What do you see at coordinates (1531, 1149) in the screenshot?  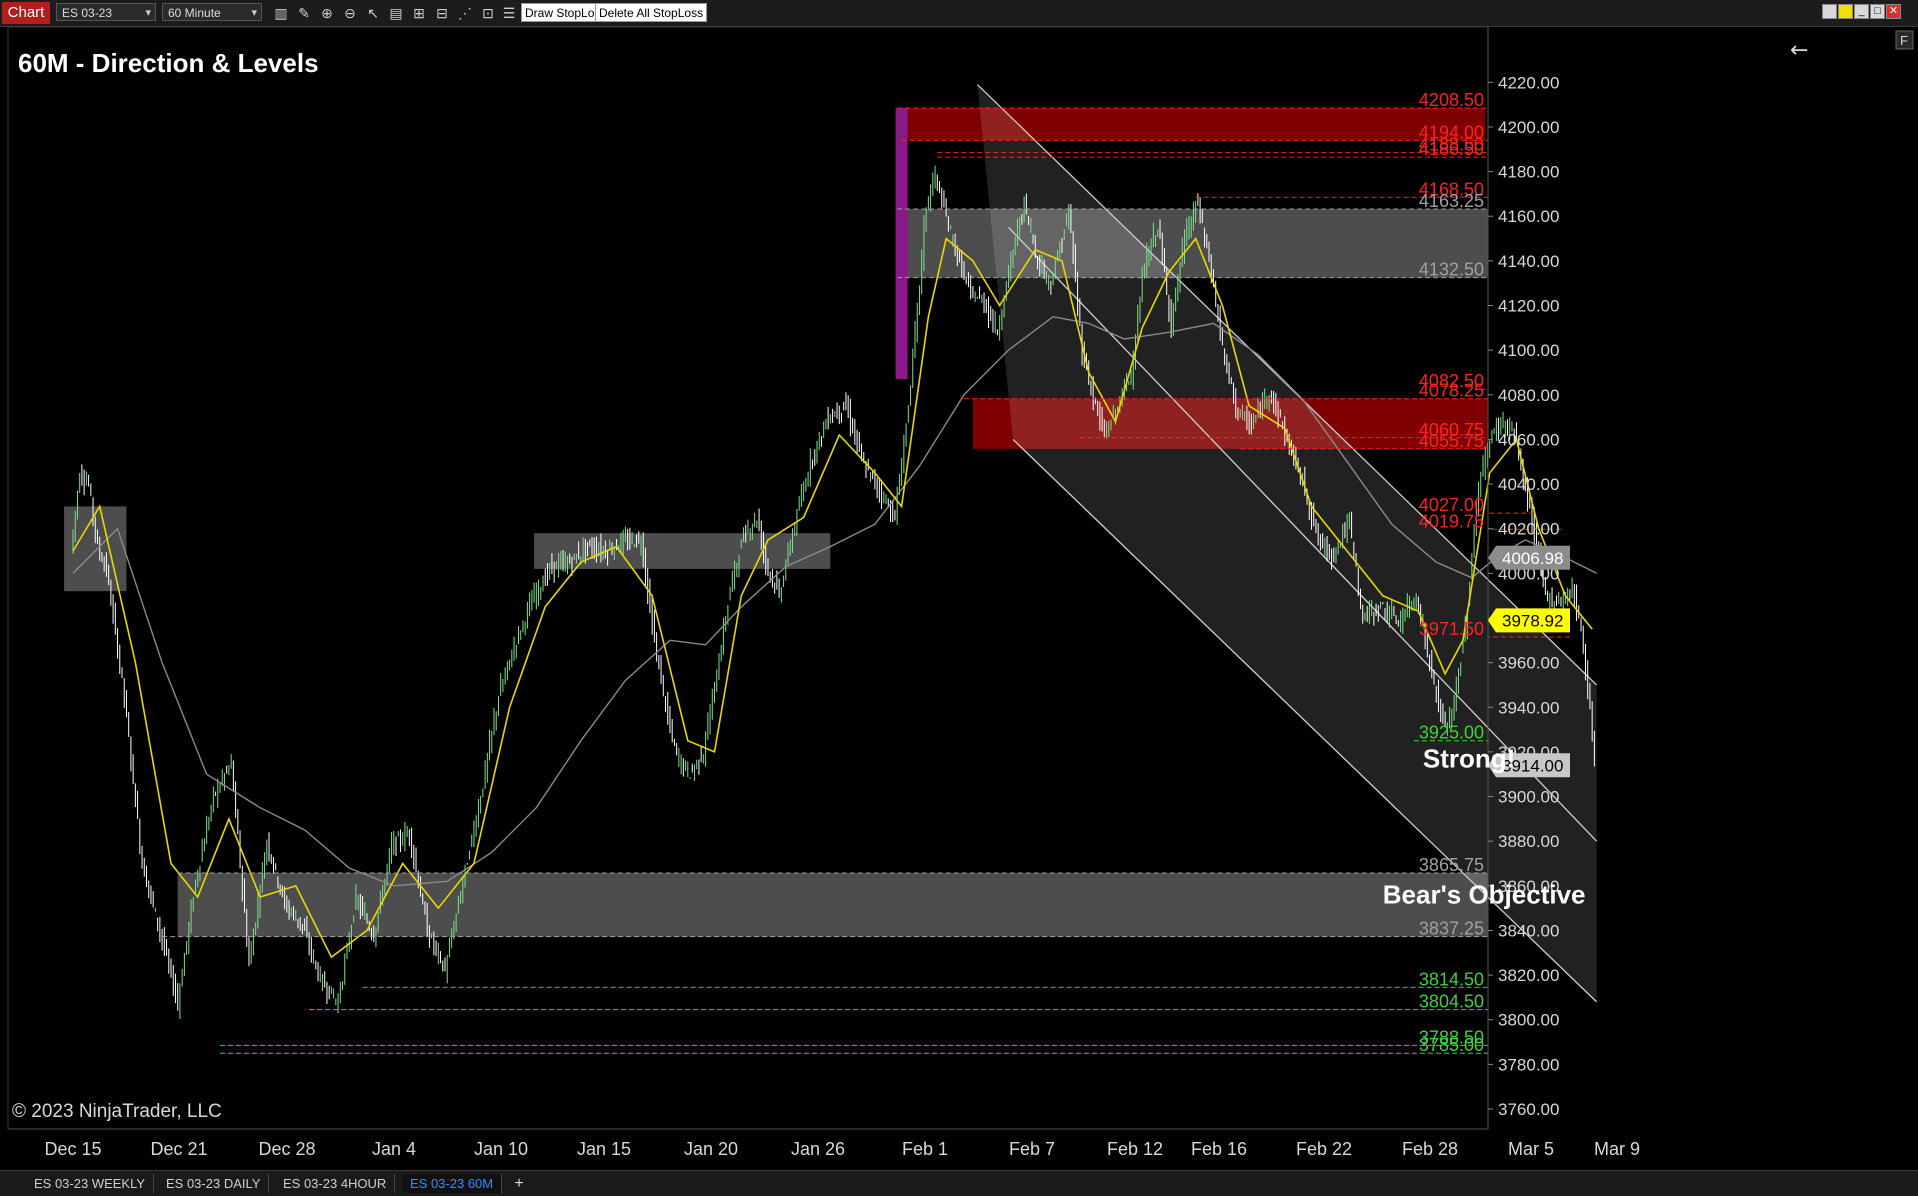 I see `x-tick-label: Mar 5` at bounding box center [1531, 1149].